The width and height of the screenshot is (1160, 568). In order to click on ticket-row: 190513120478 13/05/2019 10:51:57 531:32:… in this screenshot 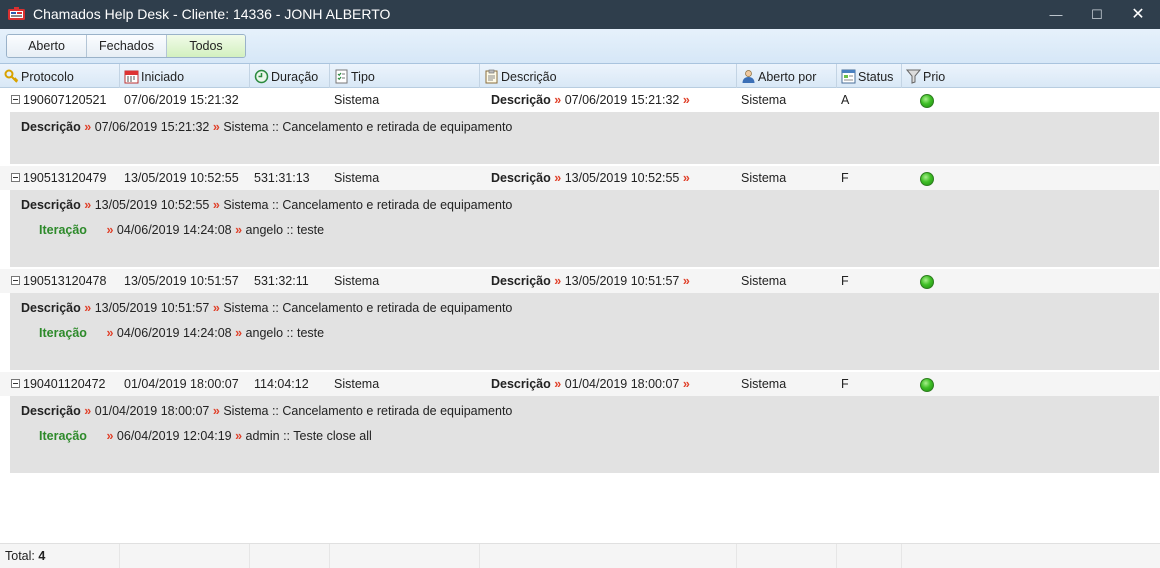, I will do `click(580, 281)`.